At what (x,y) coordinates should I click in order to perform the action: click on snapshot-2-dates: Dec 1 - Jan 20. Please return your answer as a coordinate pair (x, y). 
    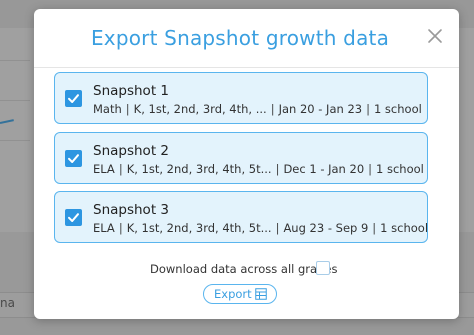
    Looking at the image, I should click on (324, 169).